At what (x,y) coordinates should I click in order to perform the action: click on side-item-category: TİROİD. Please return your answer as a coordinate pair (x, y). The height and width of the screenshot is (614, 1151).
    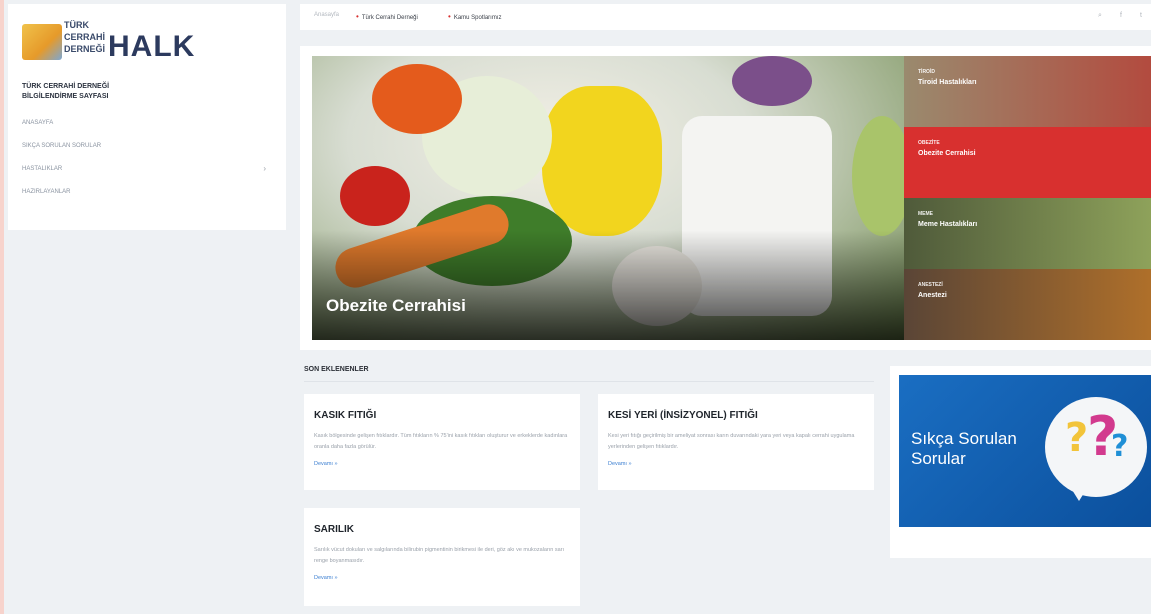
    Looking at the image, I should click on (926, 72).